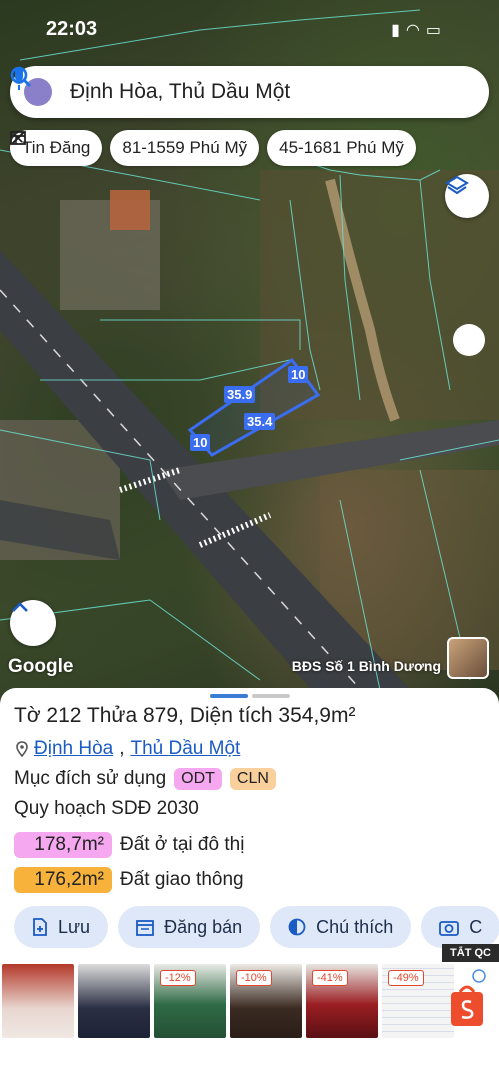 This screenshot has width=499, height=1080. I want to click on post-label: Đăng bán, so click(203, 926).